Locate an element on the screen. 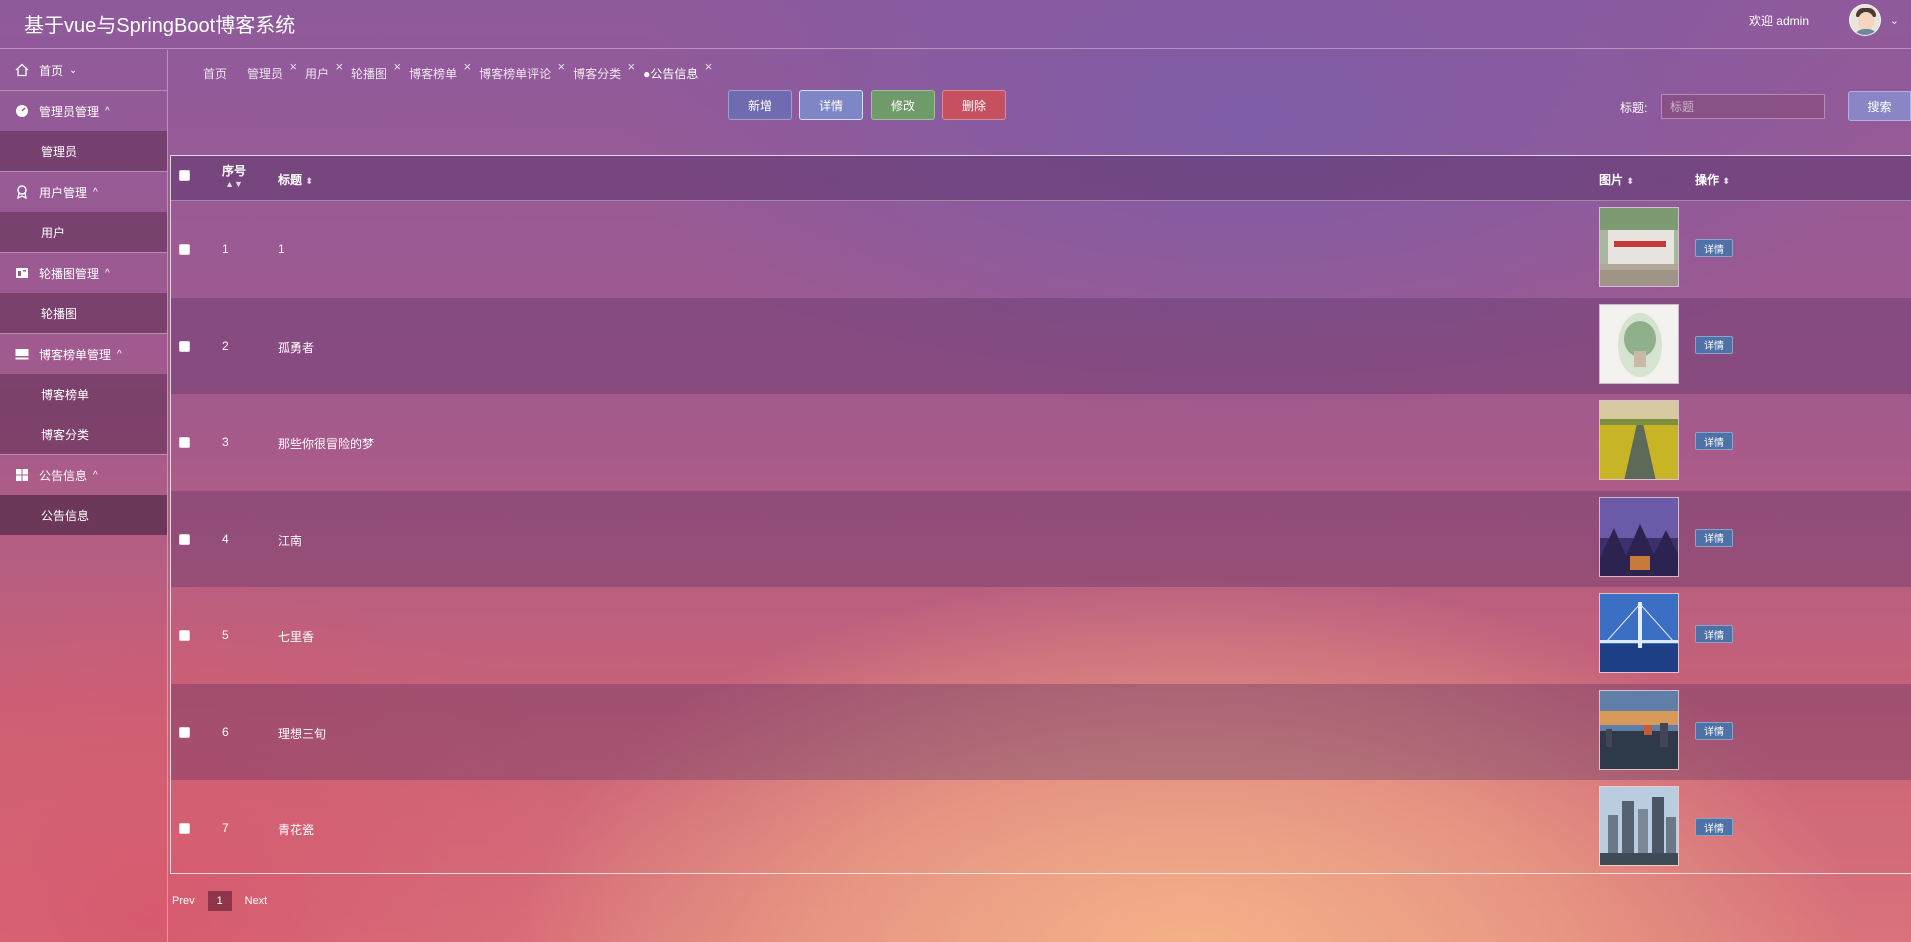  delete-button: 删除 is located at coordinates (974, 105).